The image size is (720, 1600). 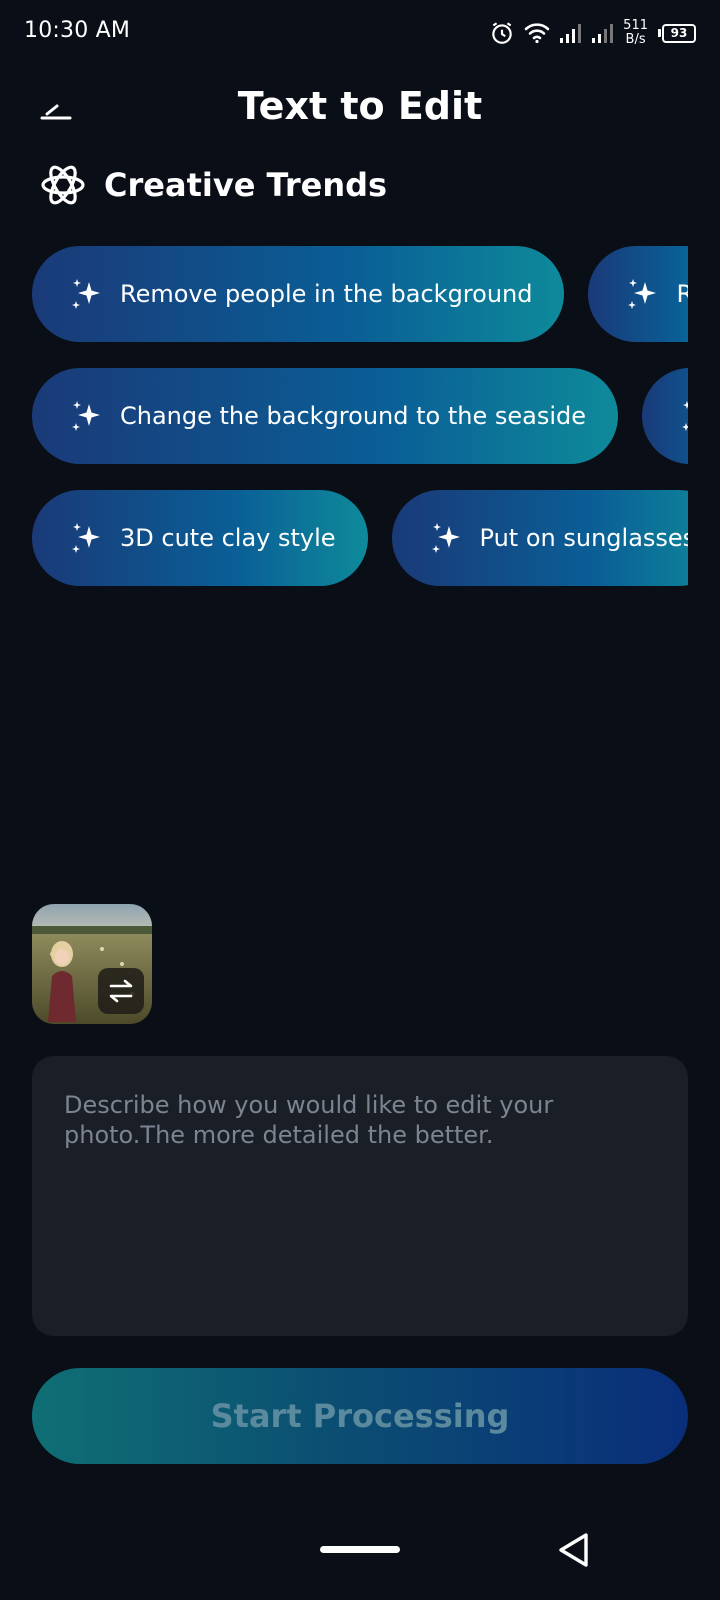 I want to click on section-heading: Creative Trends, so click(x=213, y=185).